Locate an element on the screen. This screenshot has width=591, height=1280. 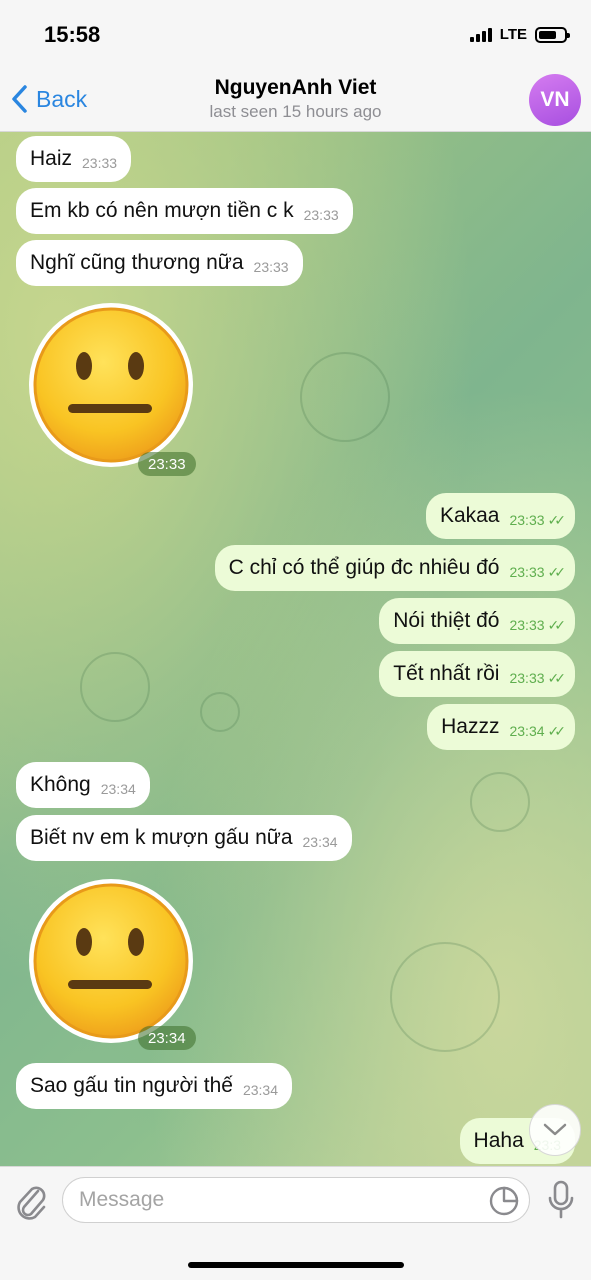
home-indicator is located at coordinates (296, 1265).